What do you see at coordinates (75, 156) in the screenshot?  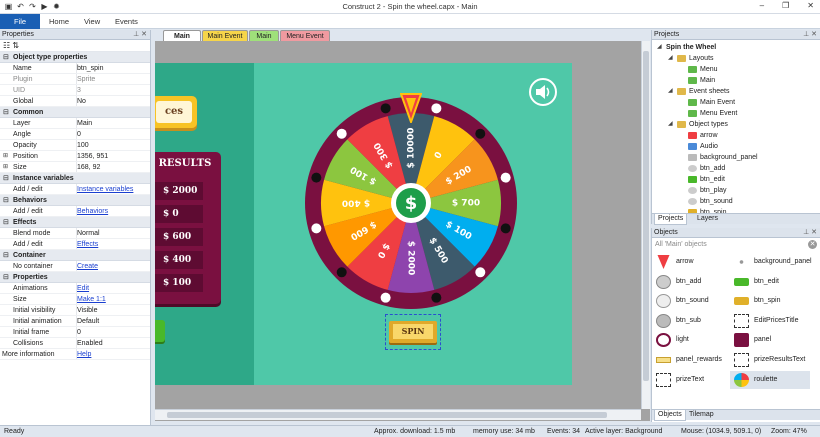 I see `property-row: ⊞ Position 1356, 951` at bounding box center [75, 156].